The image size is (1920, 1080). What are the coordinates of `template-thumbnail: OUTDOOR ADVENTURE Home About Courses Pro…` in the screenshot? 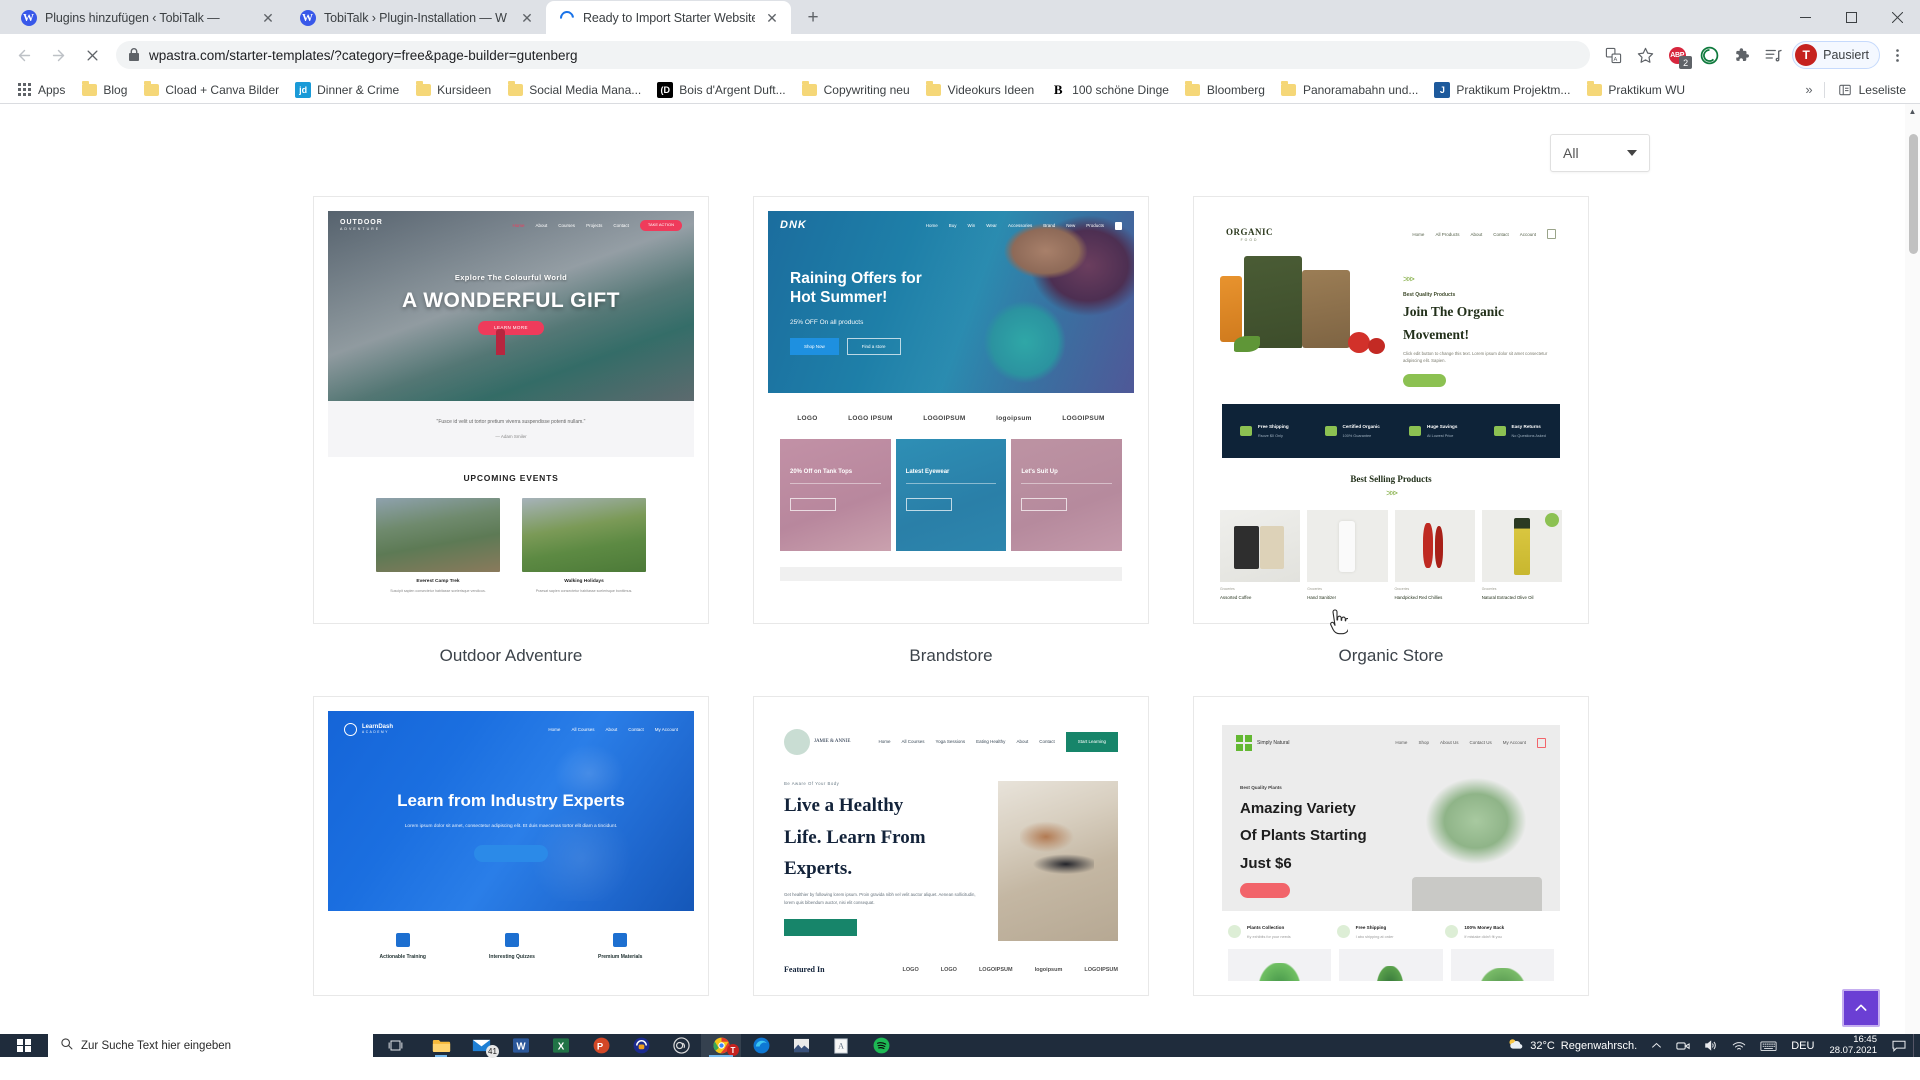 It's located at (511, 410).